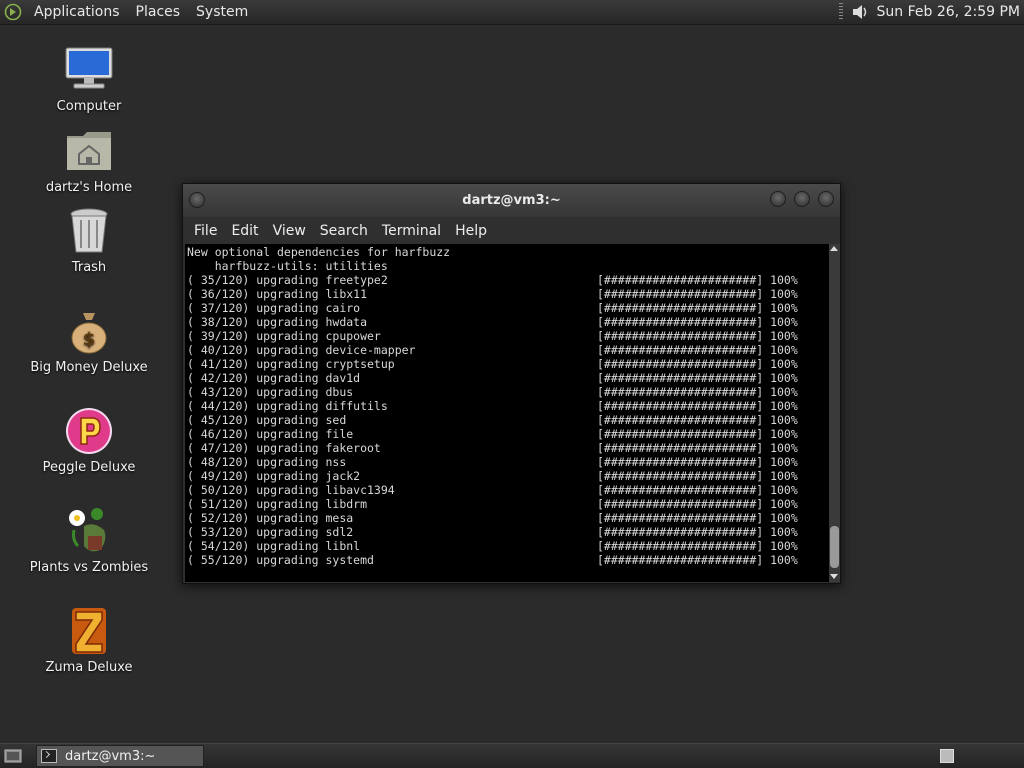 This screenshot has width=1024, height=768. I want to click on trash-icon, so click(89, 231).